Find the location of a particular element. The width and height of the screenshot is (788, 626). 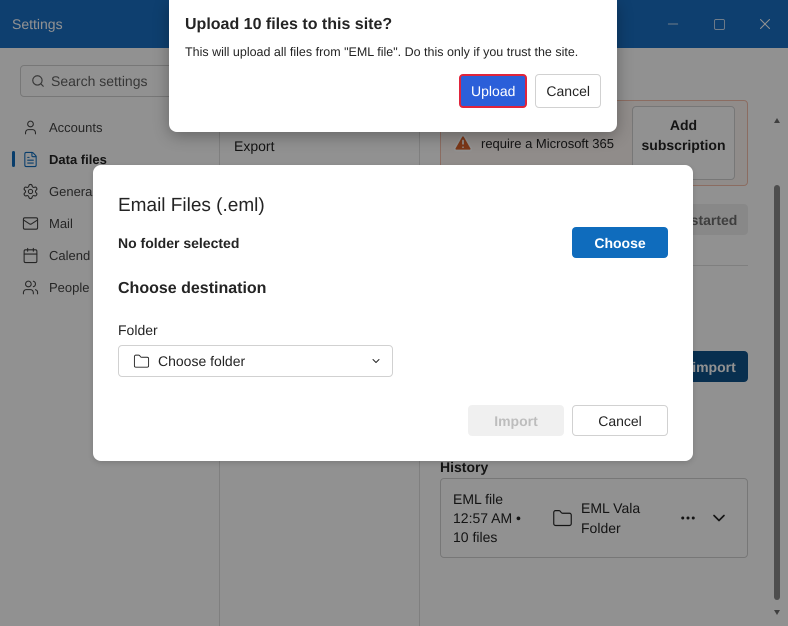

dialog-title: Upload 10 files to this site? is located at coordinates (289, 25).